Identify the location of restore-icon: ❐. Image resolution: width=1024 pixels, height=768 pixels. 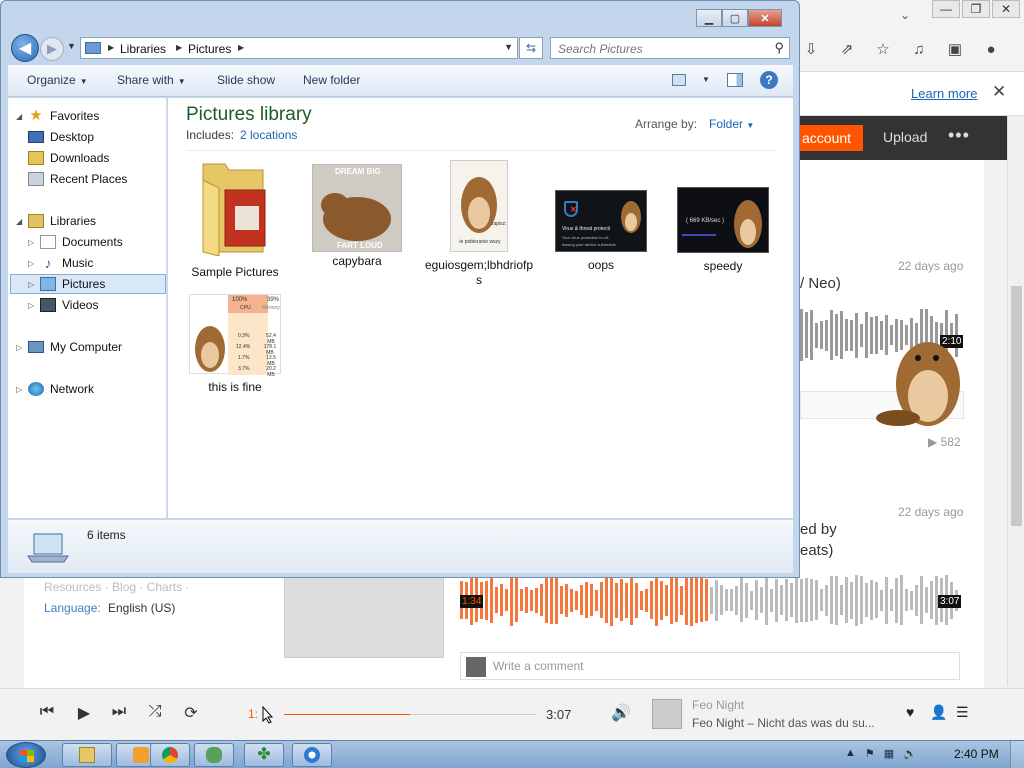
(976, 9).